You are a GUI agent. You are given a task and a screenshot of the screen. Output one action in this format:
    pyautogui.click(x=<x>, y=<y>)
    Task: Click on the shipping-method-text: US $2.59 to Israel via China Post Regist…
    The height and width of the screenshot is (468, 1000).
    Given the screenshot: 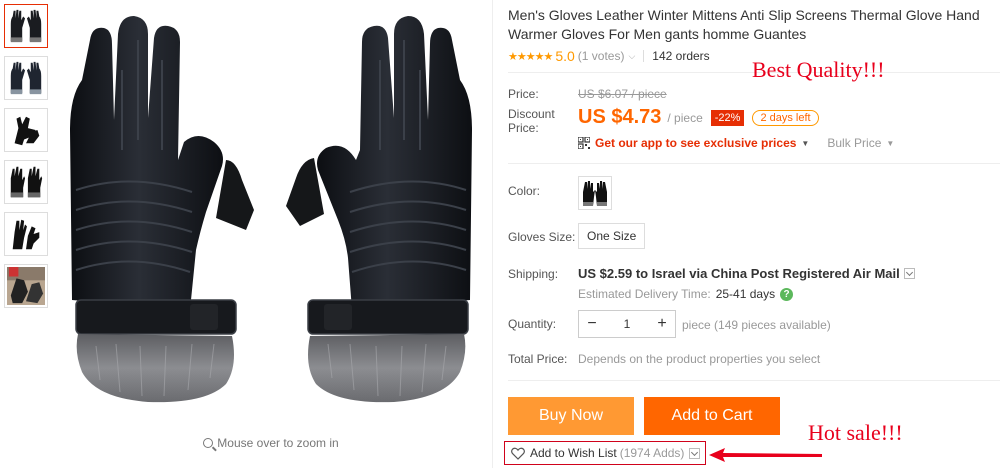 What is the action you would take?
    pyautogui.click(x=739, y=273)
    